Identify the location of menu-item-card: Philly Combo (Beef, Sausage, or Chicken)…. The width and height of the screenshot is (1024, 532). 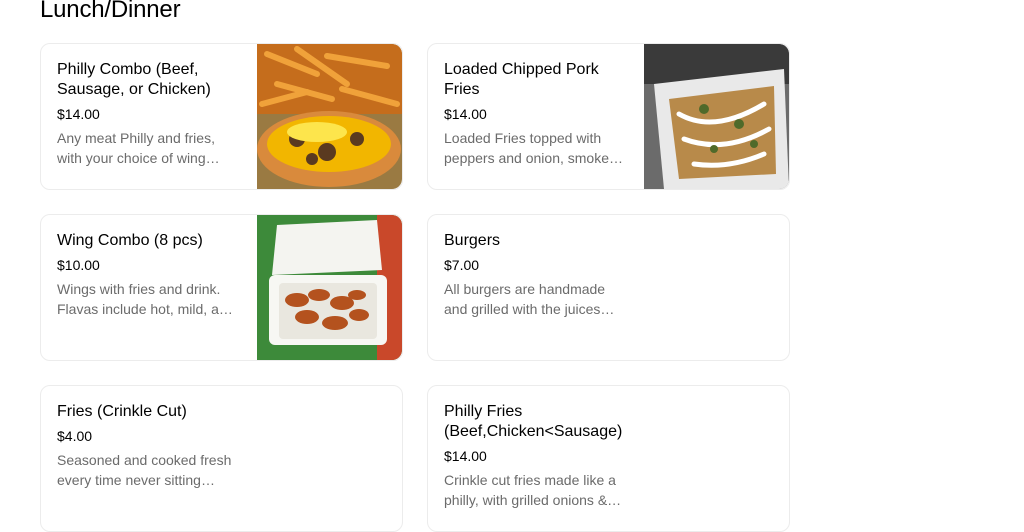
(221, 116).